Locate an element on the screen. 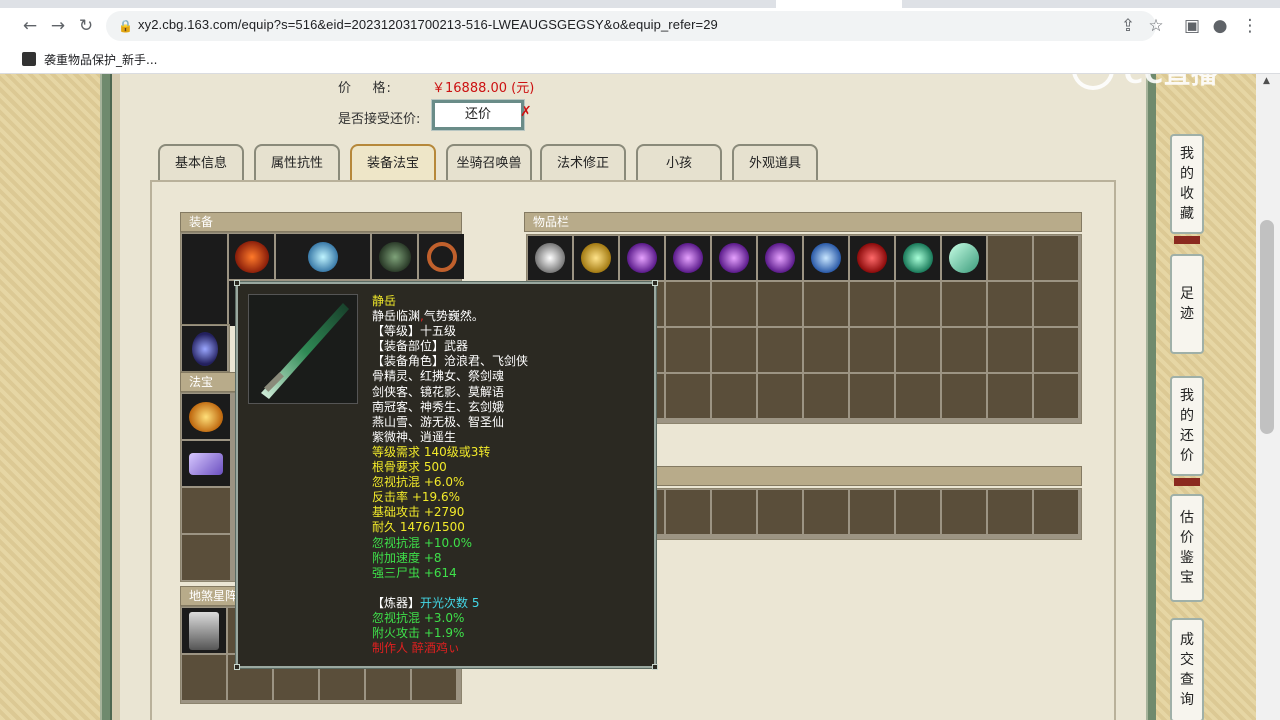 This screenshot has width=1280, height=720. page-scrollbar: ▲ is located at coordinates (1268, 397).